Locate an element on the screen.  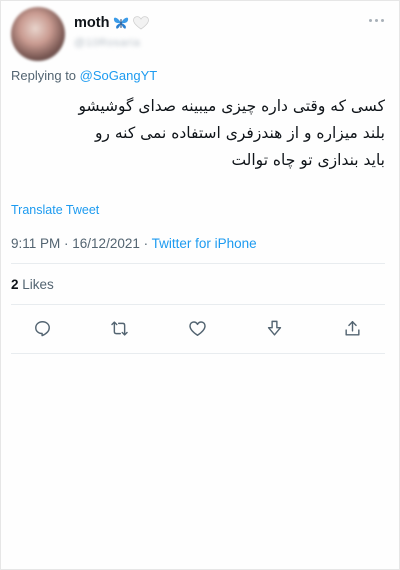
tweet-time: 9:11 PM is located at coordinates (35, 243).